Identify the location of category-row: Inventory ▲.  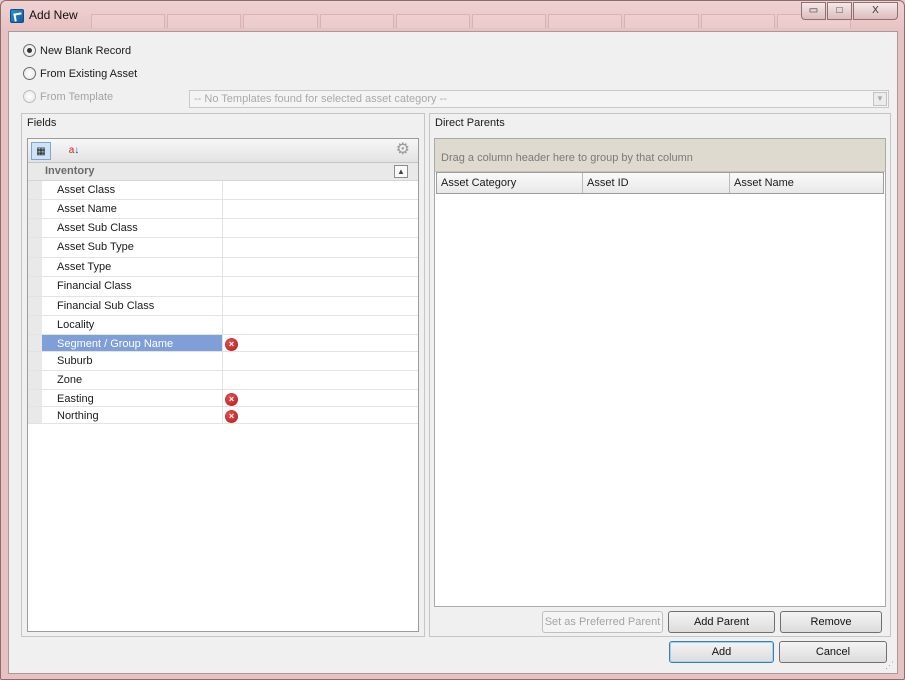
(223, 172).